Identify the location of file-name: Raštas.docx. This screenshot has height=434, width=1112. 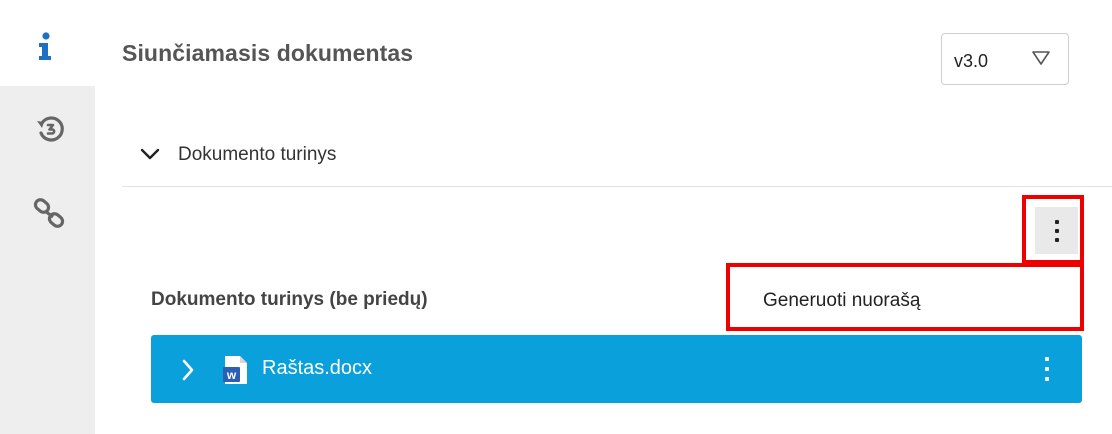
(317, 368).